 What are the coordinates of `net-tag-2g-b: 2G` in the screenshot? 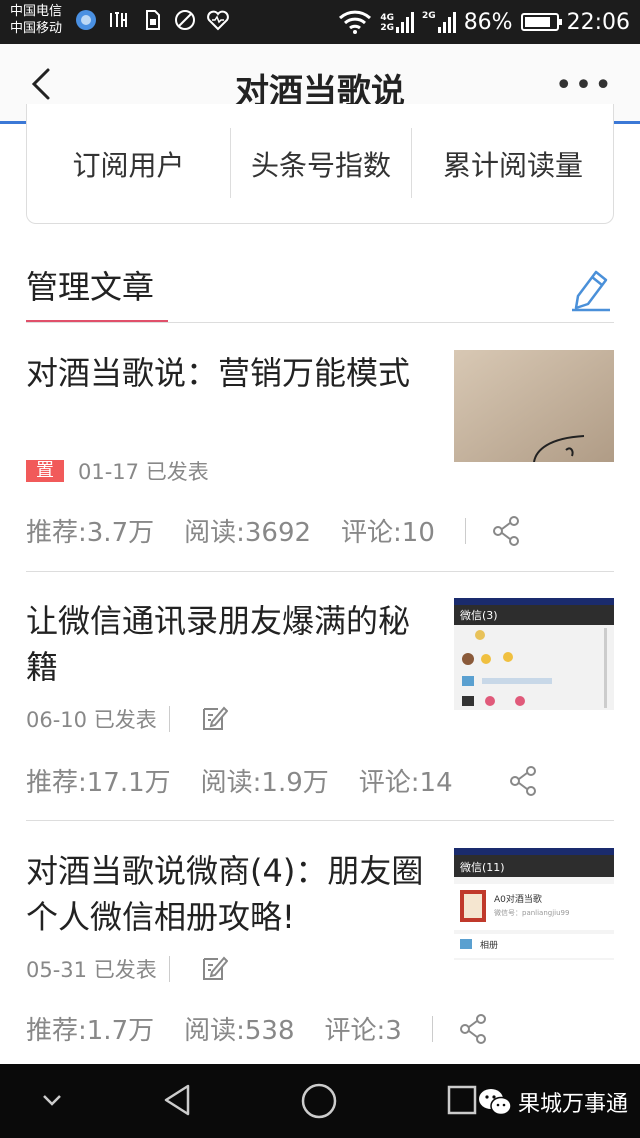 It's located at (429, 16).